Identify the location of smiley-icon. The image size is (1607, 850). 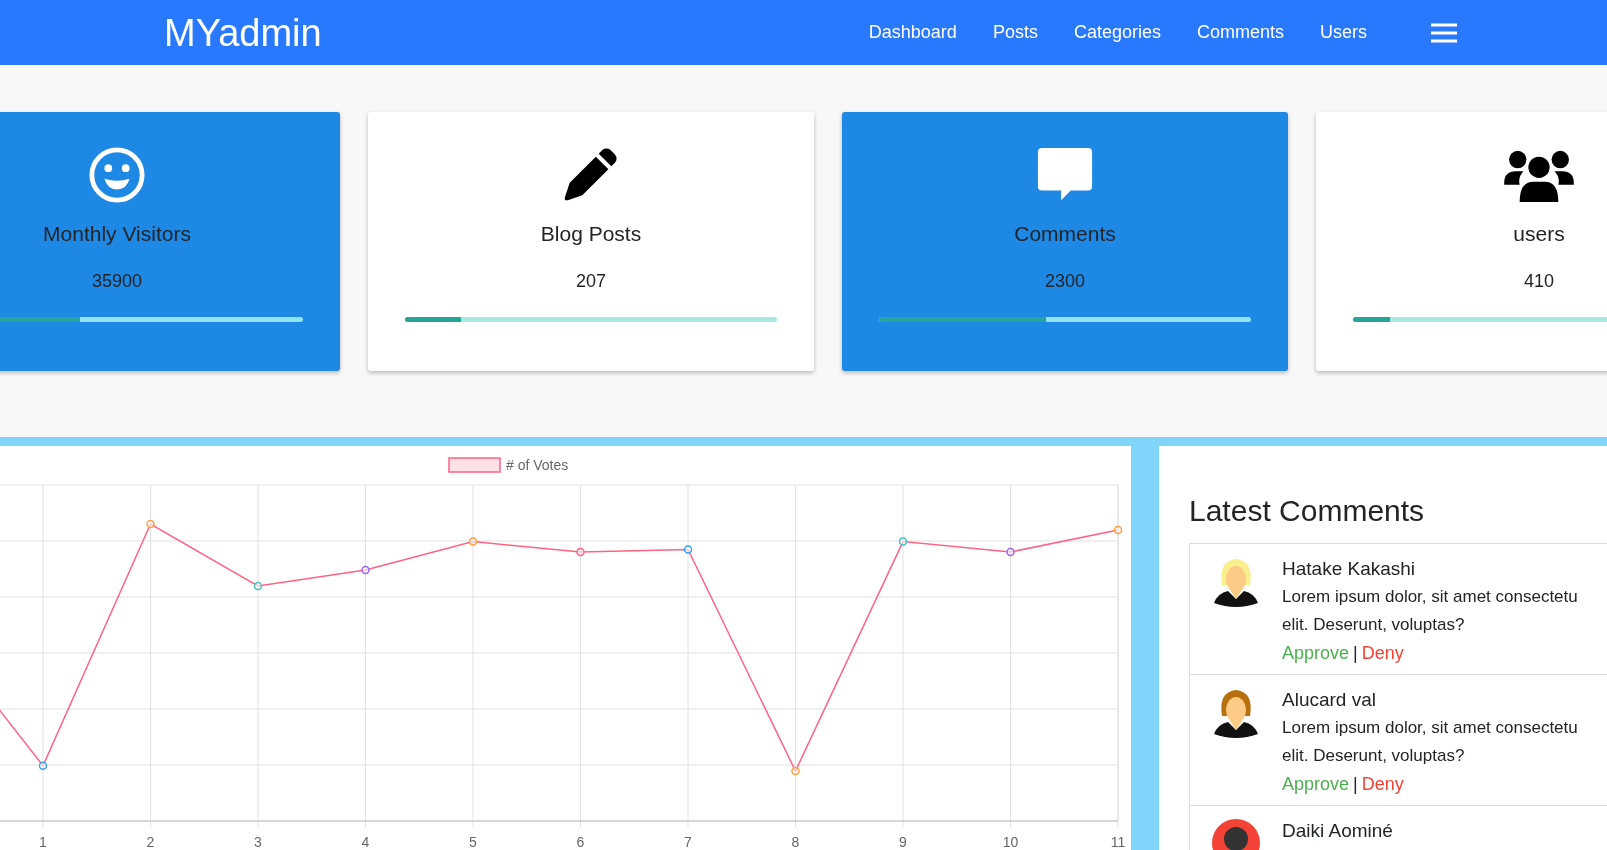
(117, 175).